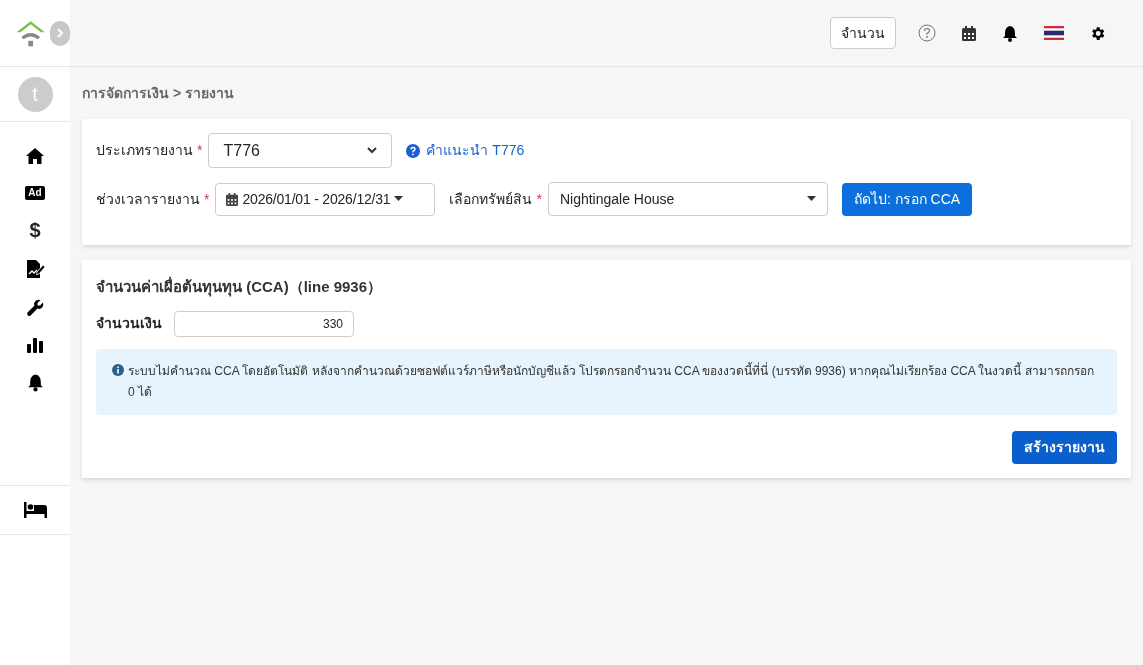  What do you see at coordinates (35, 156) in the screenshot?
I see `home-icon` at bounding box center [35, 156].